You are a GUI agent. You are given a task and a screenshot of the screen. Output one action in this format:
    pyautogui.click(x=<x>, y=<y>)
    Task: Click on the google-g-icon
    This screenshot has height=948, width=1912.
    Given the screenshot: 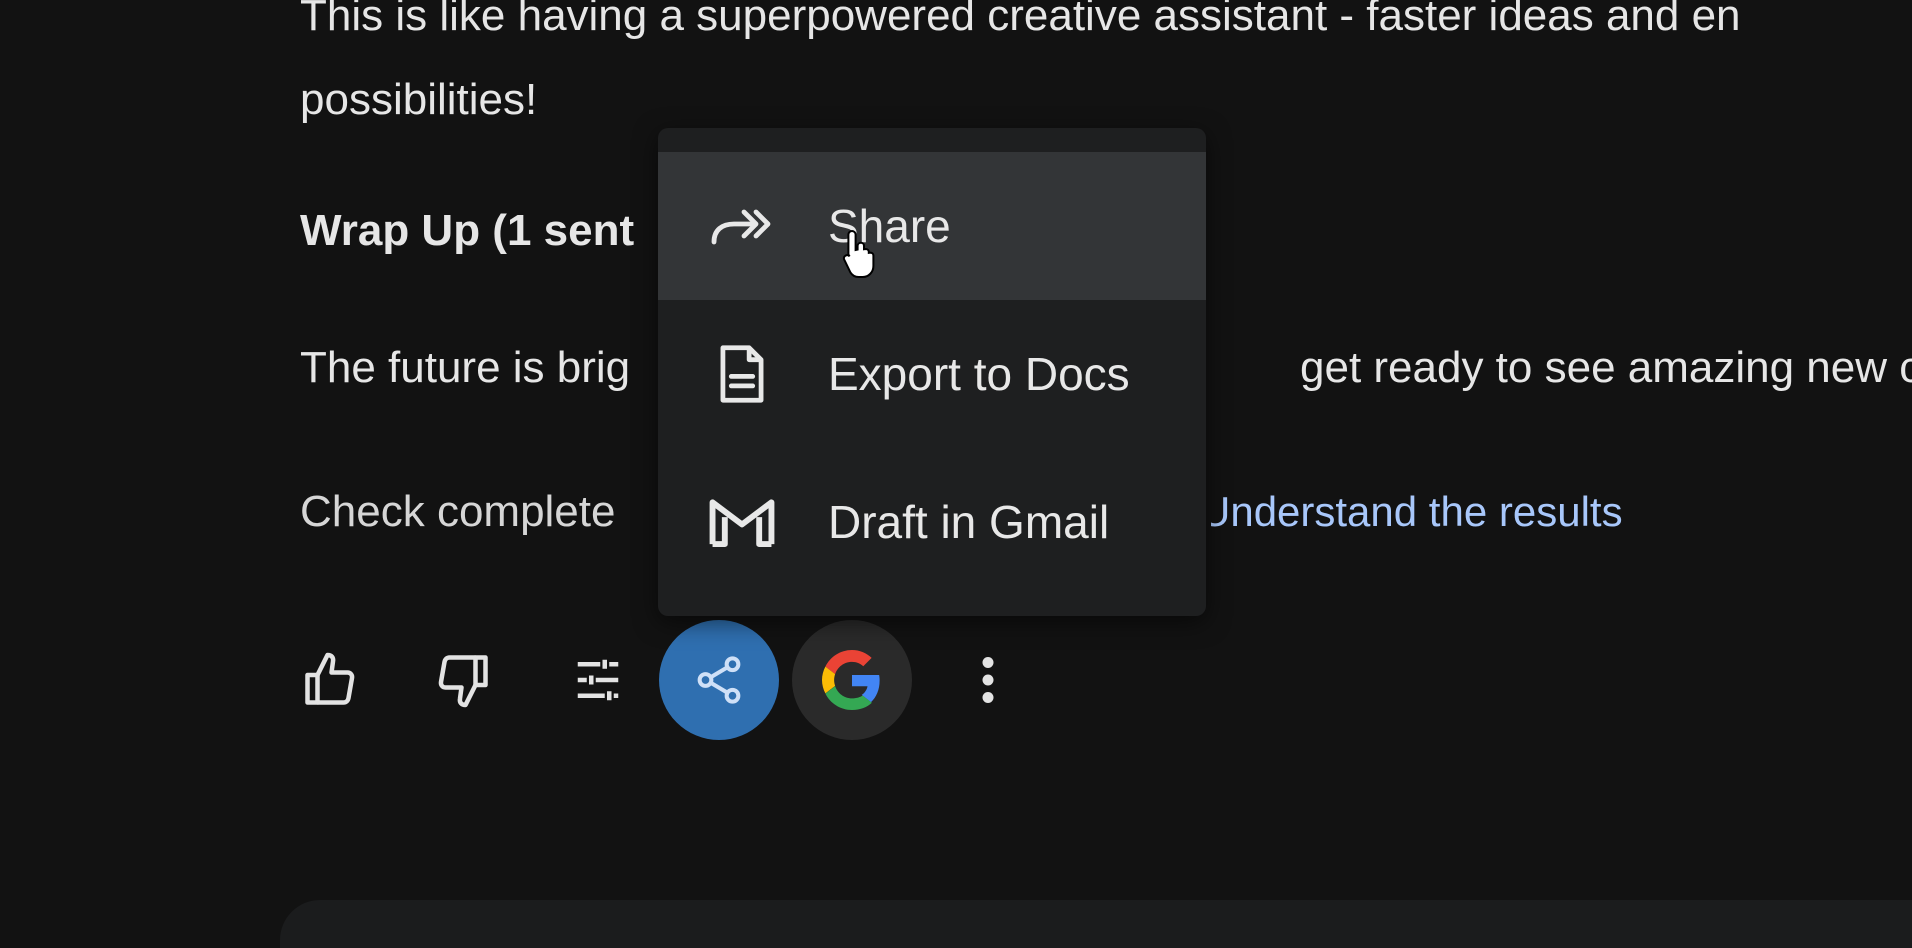 What is the action you would take?
    pyautogui.click(x=852, y=680)
    